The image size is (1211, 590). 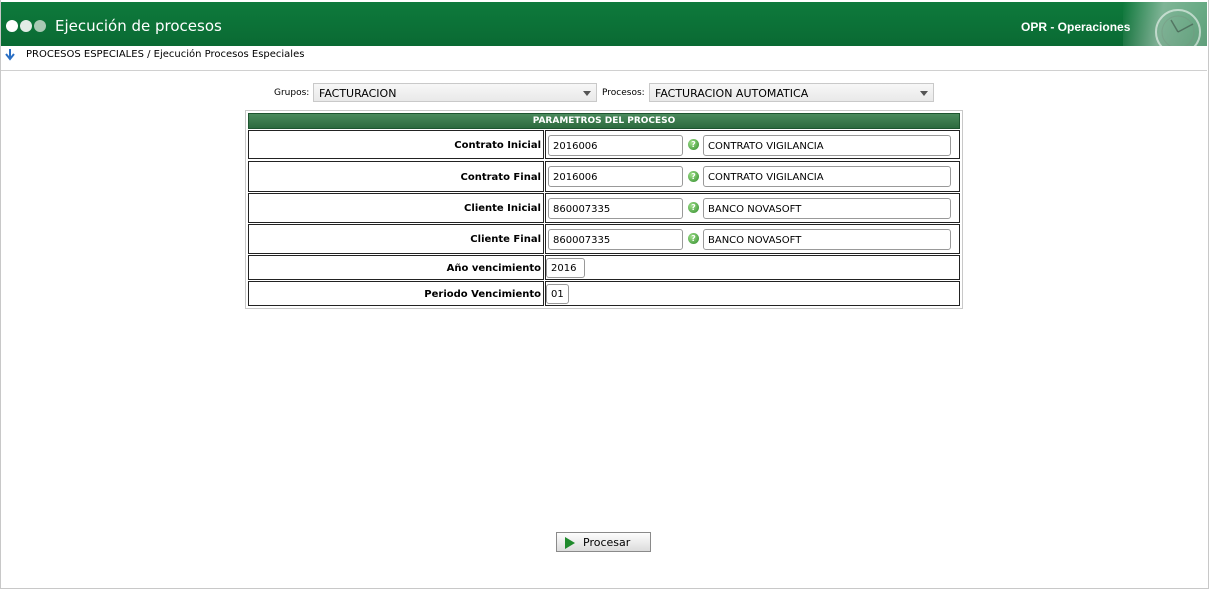 What do you see at coordinates (732, 93) in the screenshot?
I see `processes-select-value: FACTURACION AUTOMATICA` at bounding box center [732, 93].